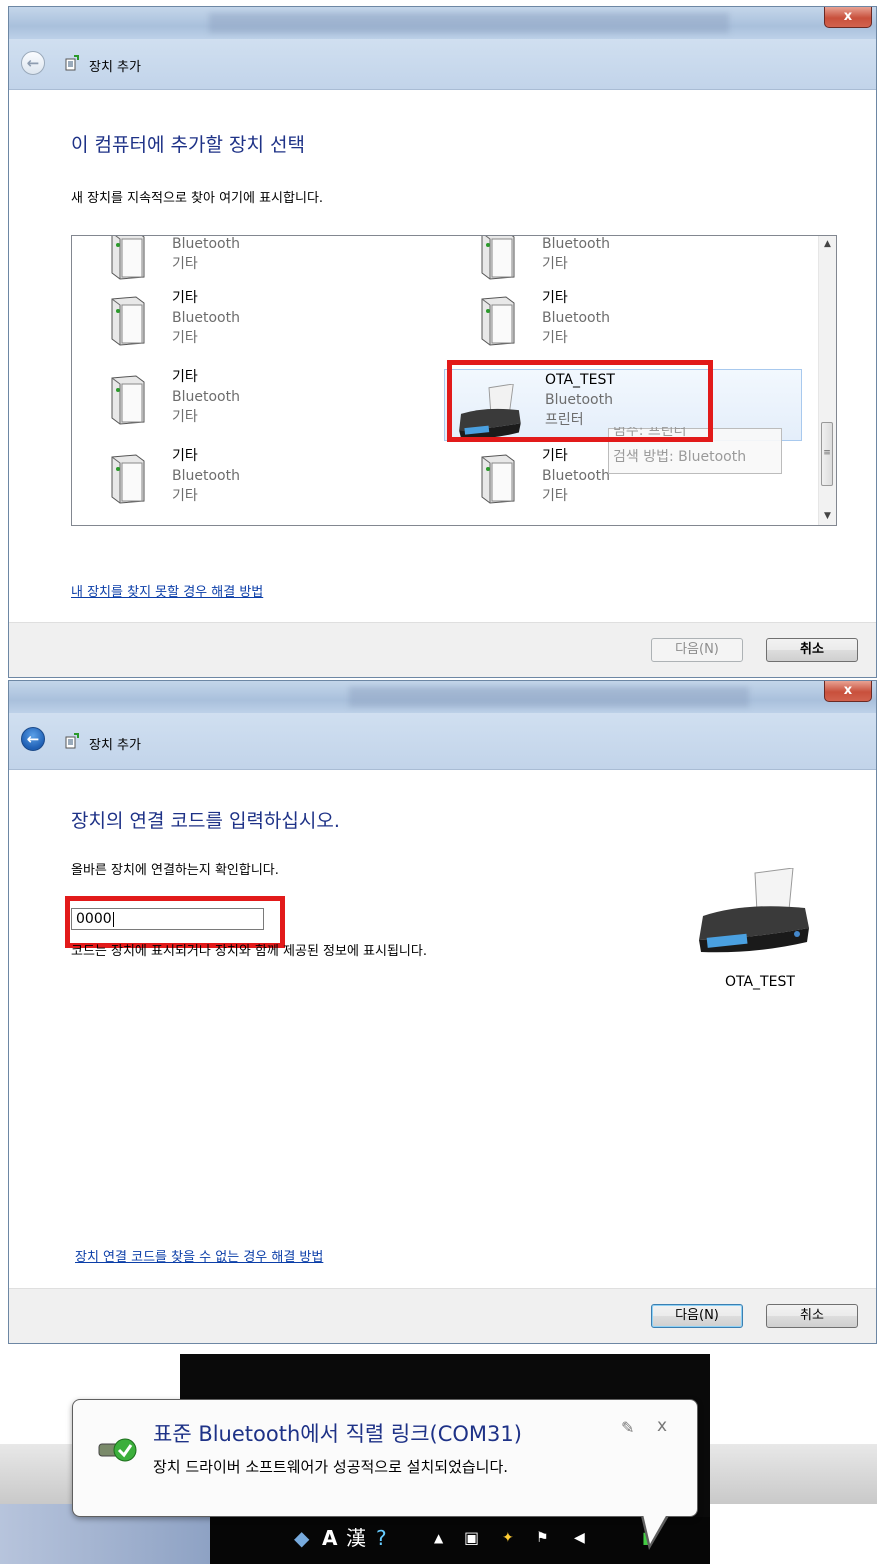  I want to click on help-icon: ?, so click(381, 1538).